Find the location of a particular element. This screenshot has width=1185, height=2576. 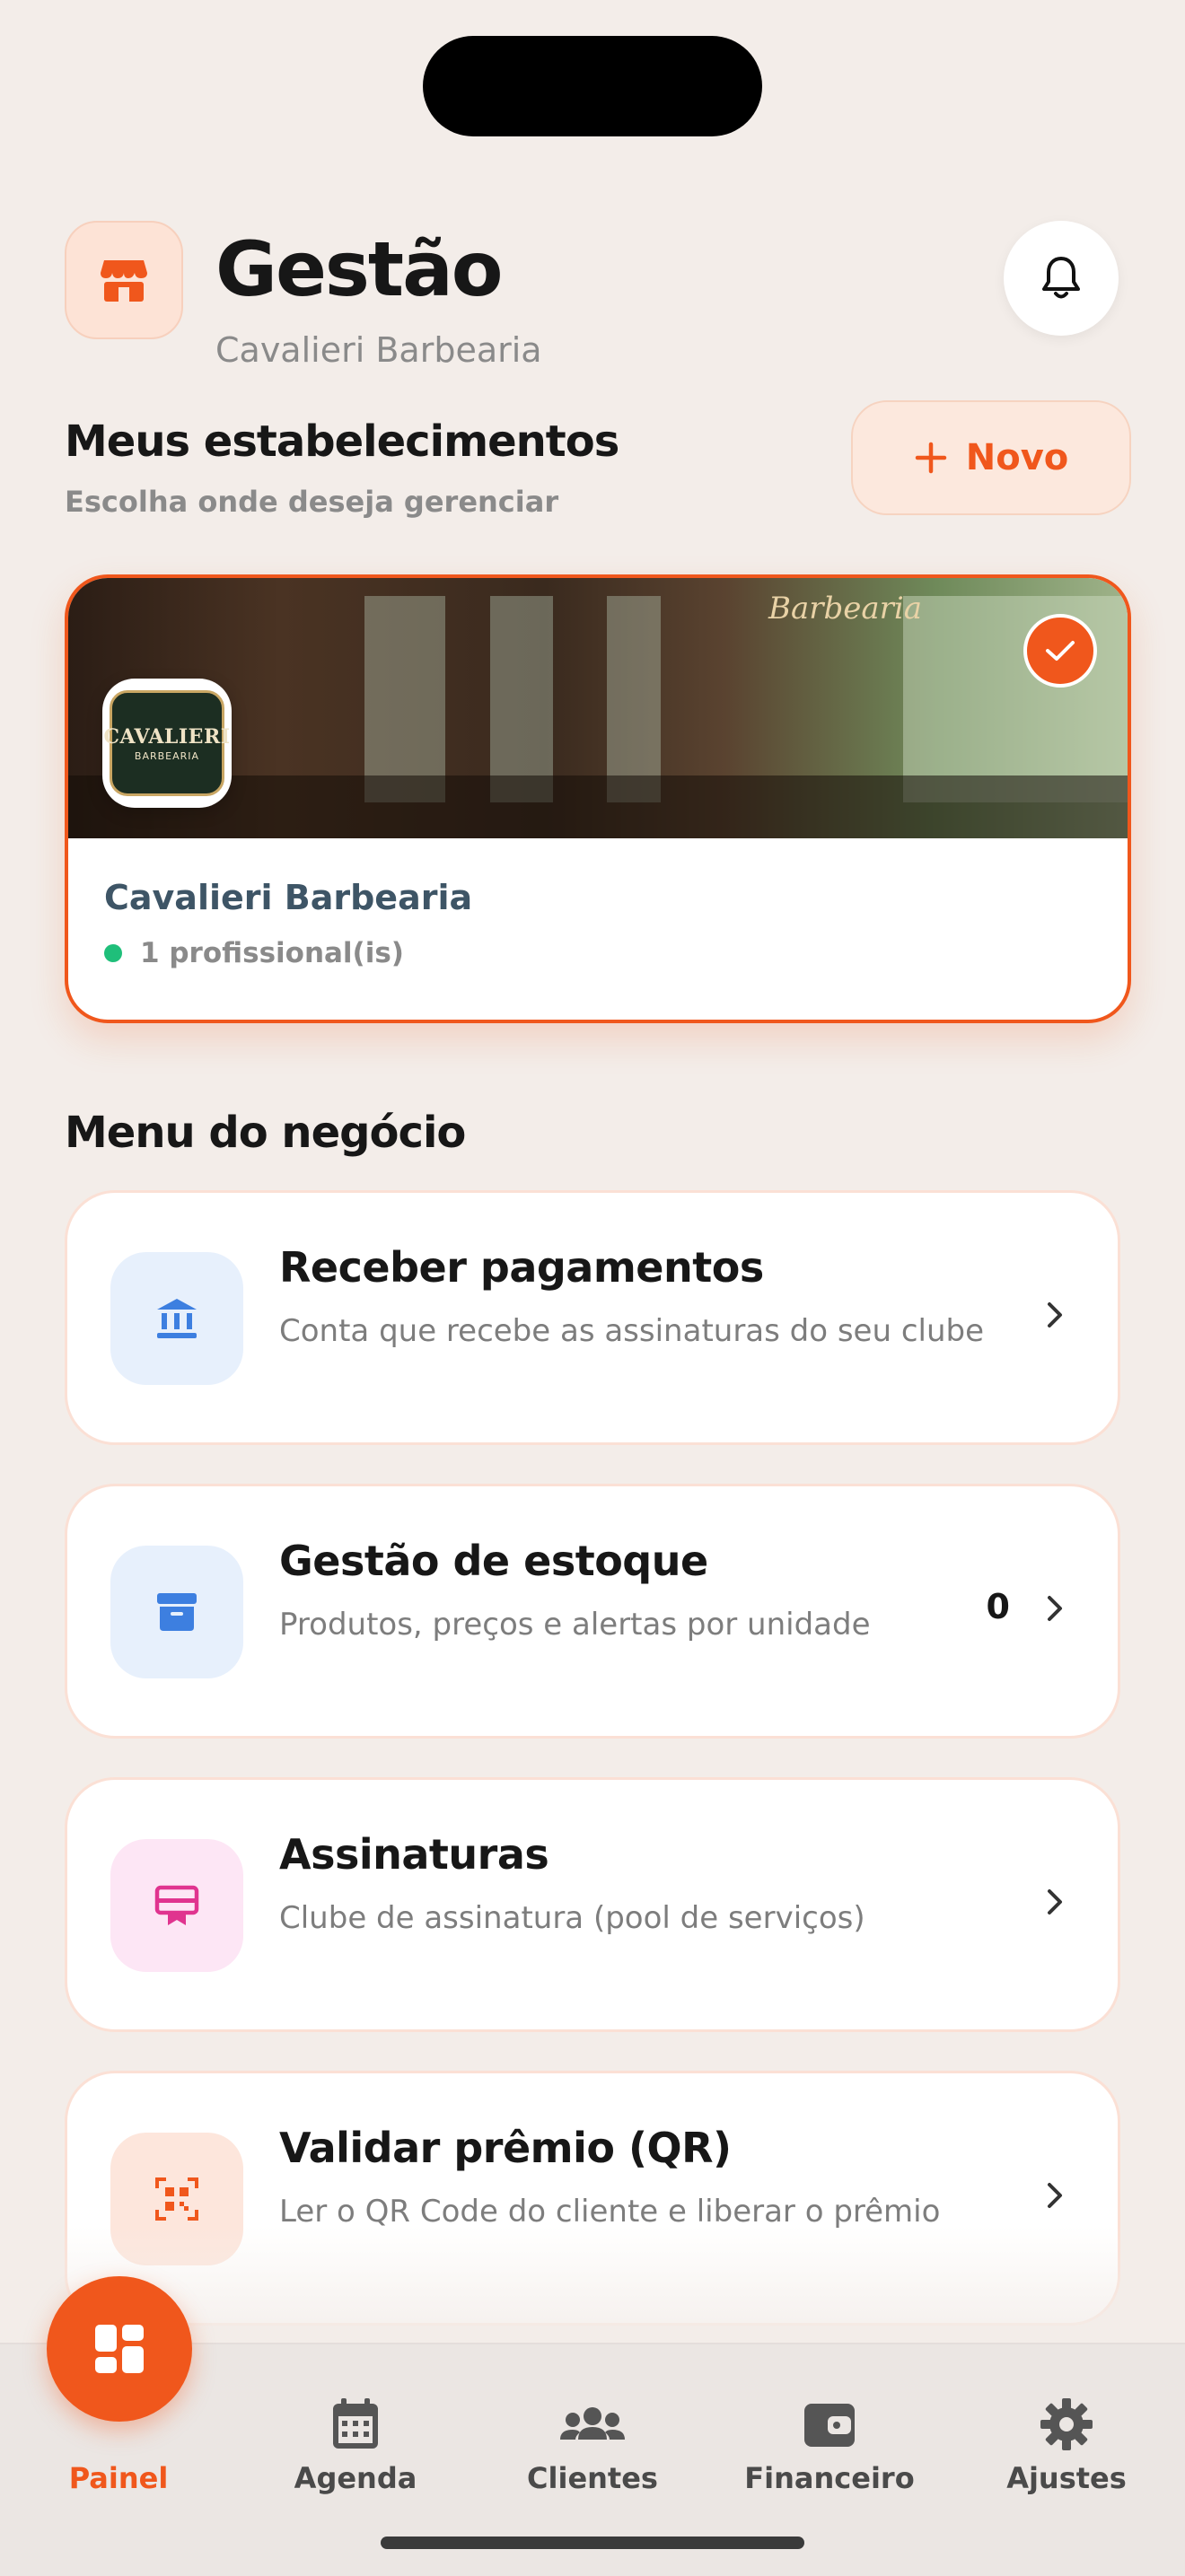

tab-agenda: Agenda is located at coordinates (355, 2445).